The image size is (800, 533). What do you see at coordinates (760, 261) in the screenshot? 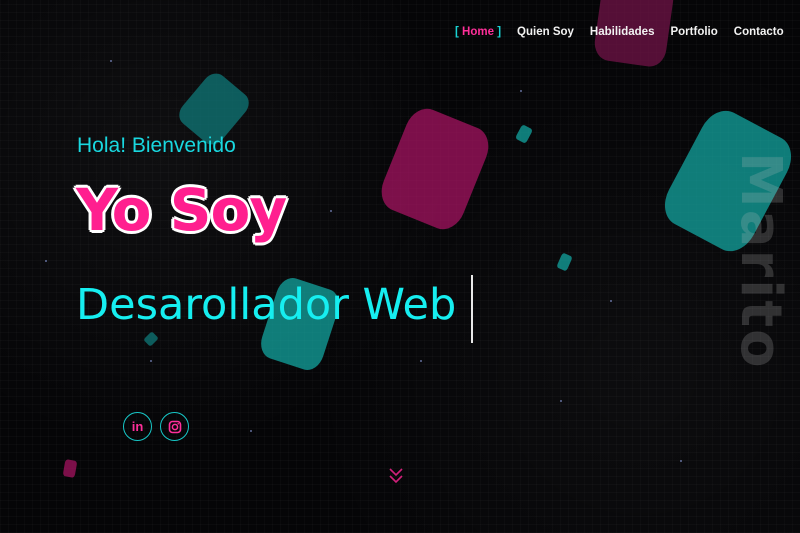
I see `vertical-name-watermark: Marito` at bounding box center [760, 261].